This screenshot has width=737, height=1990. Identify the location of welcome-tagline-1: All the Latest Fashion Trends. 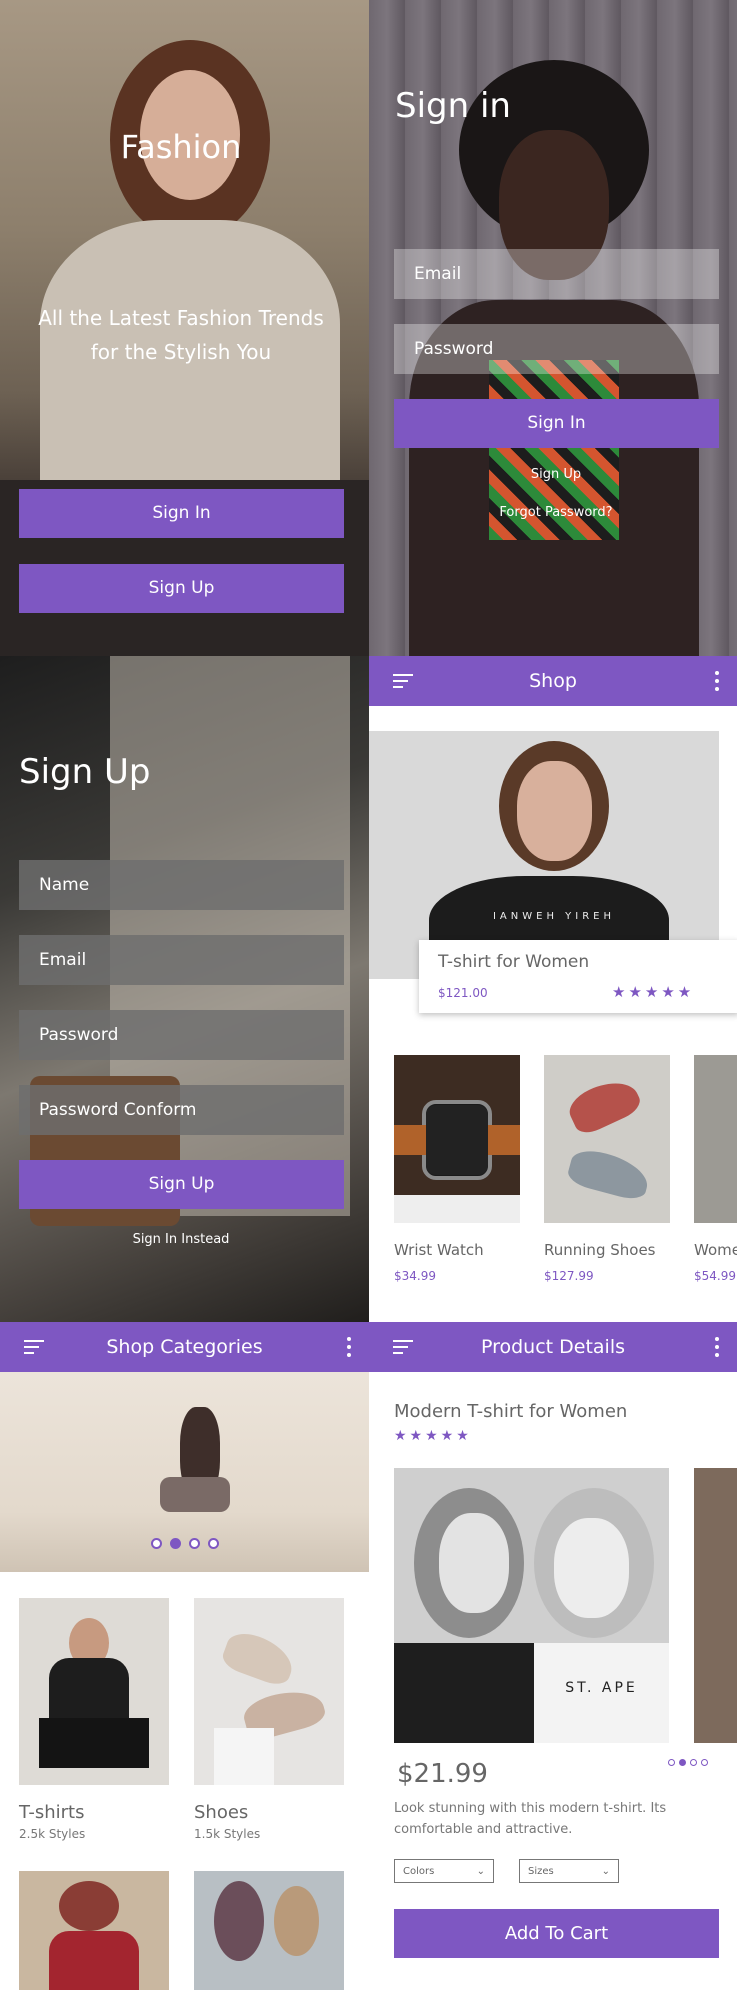
(181, 318).